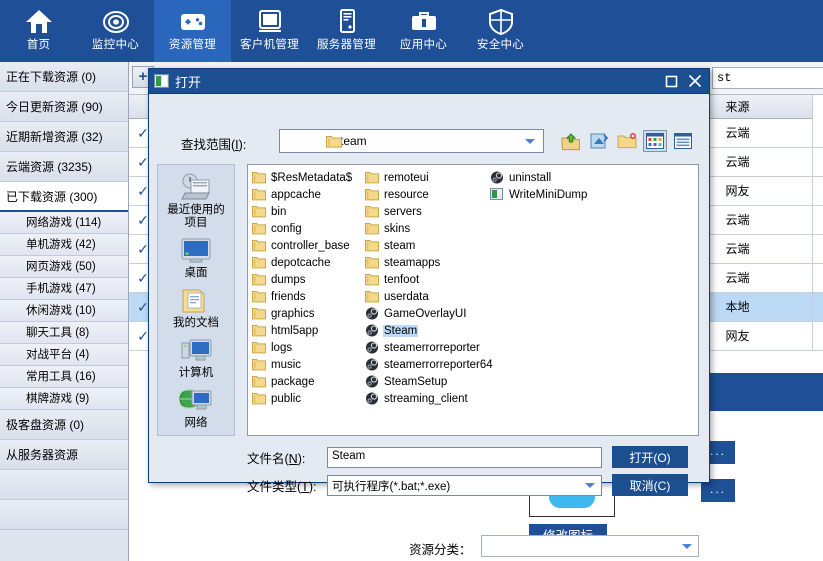  Describe the element at coordinates (427, 398) in the screenshot. I see `file-item: streaming_client` at that location.